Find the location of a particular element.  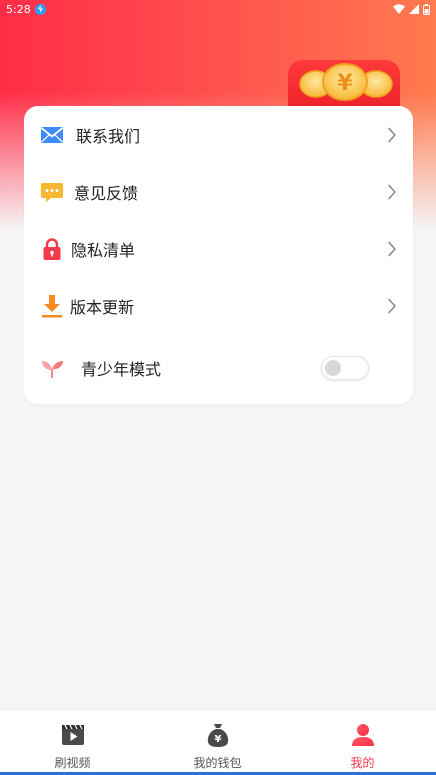

tab-mine: 我的 is located at coordinates (362, 742).